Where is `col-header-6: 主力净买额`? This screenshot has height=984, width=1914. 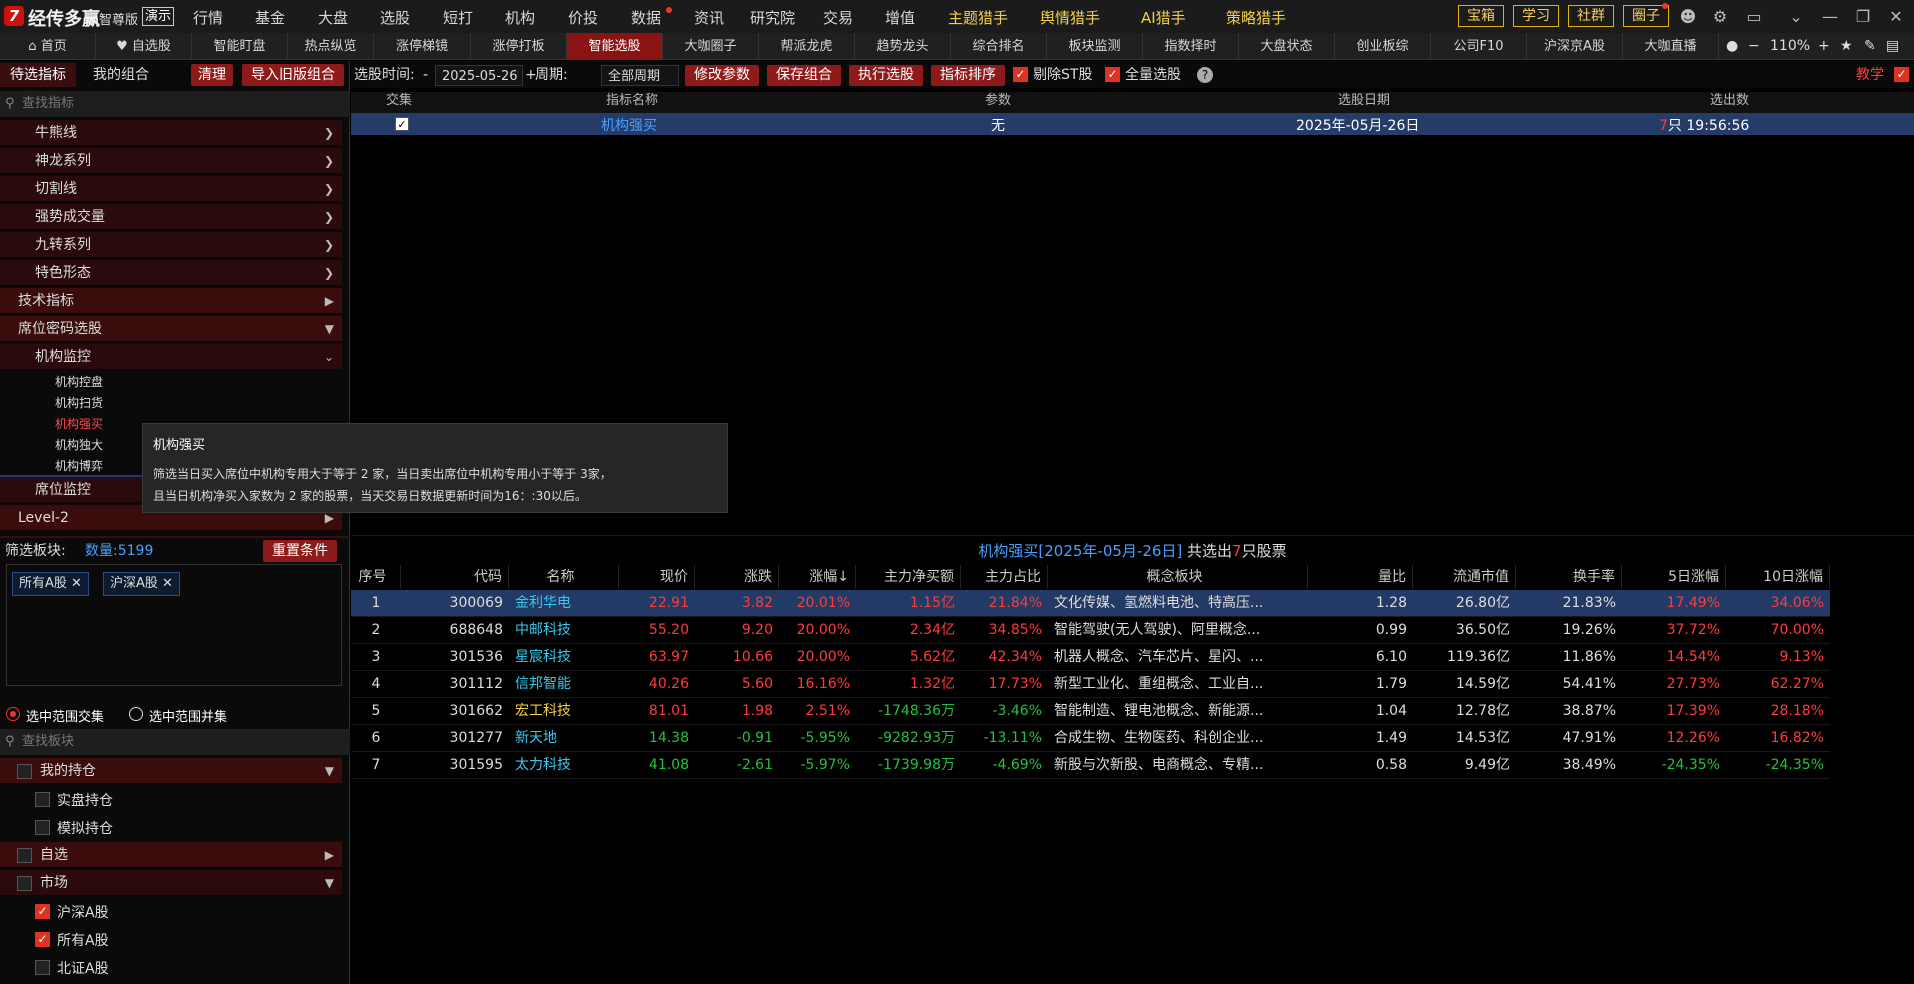
col-header-6: 主力净买额 is located at coordinates (908, 577).